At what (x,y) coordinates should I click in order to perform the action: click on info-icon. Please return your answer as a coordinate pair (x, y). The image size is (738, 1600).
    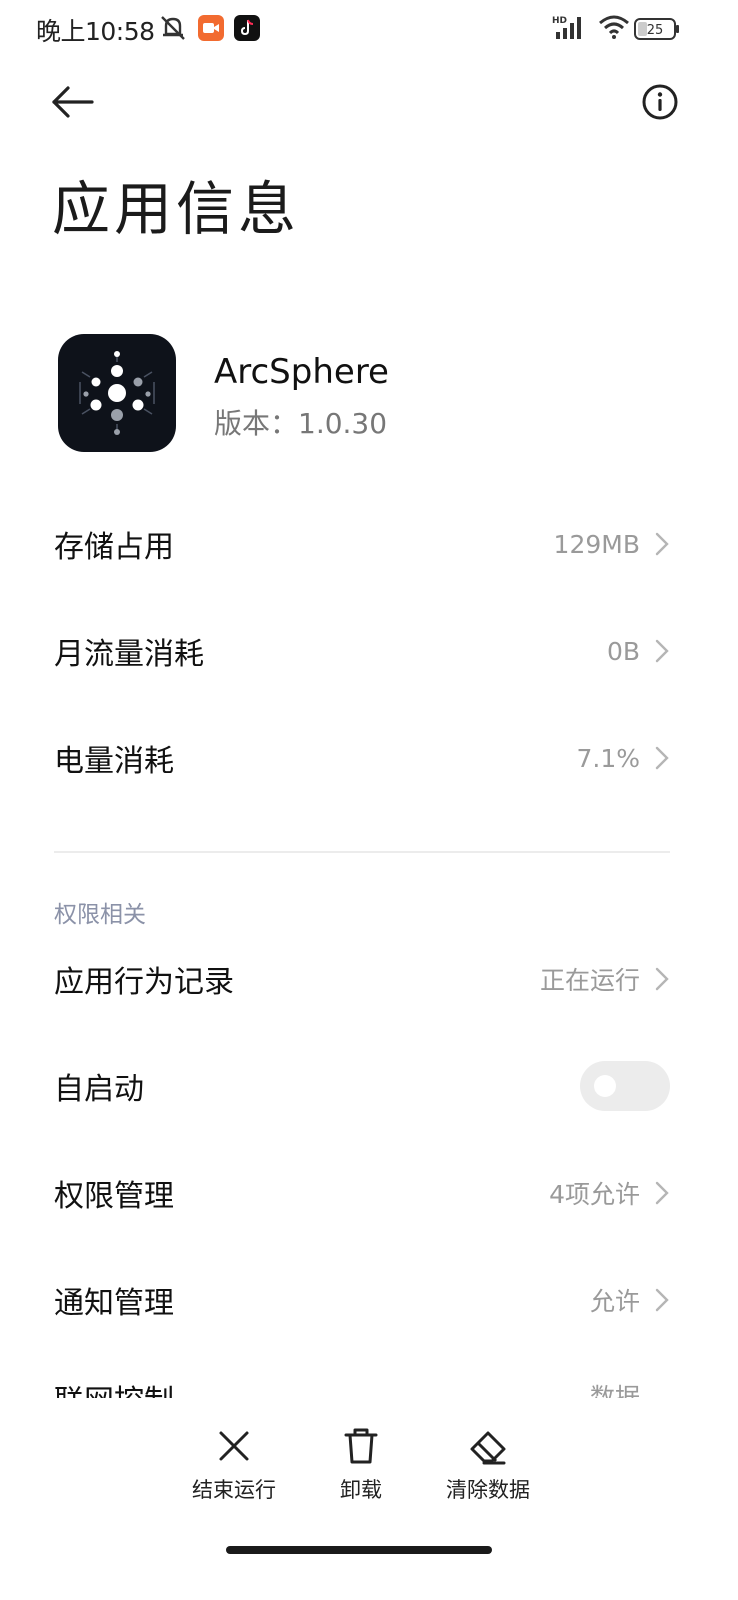
    Looking at the image, I should click on (660, 102).